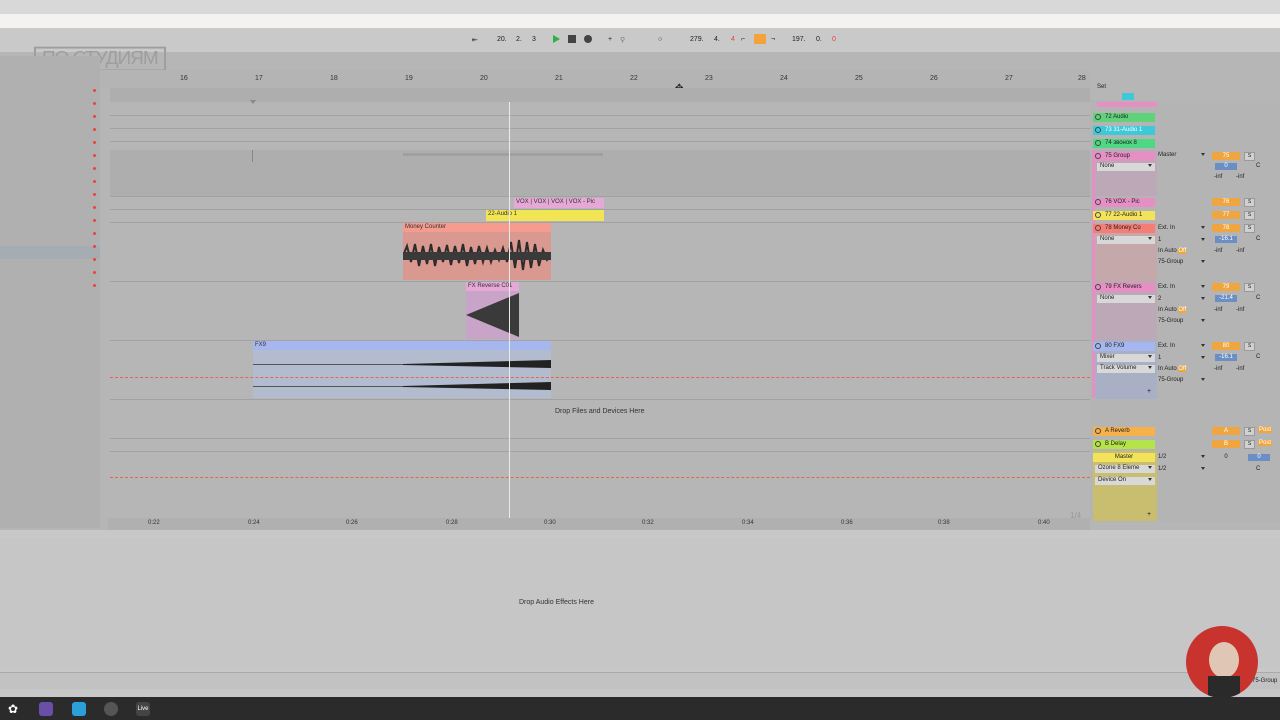 This screenshot has height=720, width=1280. I want to click on track-name-72: 72 Audio, so click(1124, 117).